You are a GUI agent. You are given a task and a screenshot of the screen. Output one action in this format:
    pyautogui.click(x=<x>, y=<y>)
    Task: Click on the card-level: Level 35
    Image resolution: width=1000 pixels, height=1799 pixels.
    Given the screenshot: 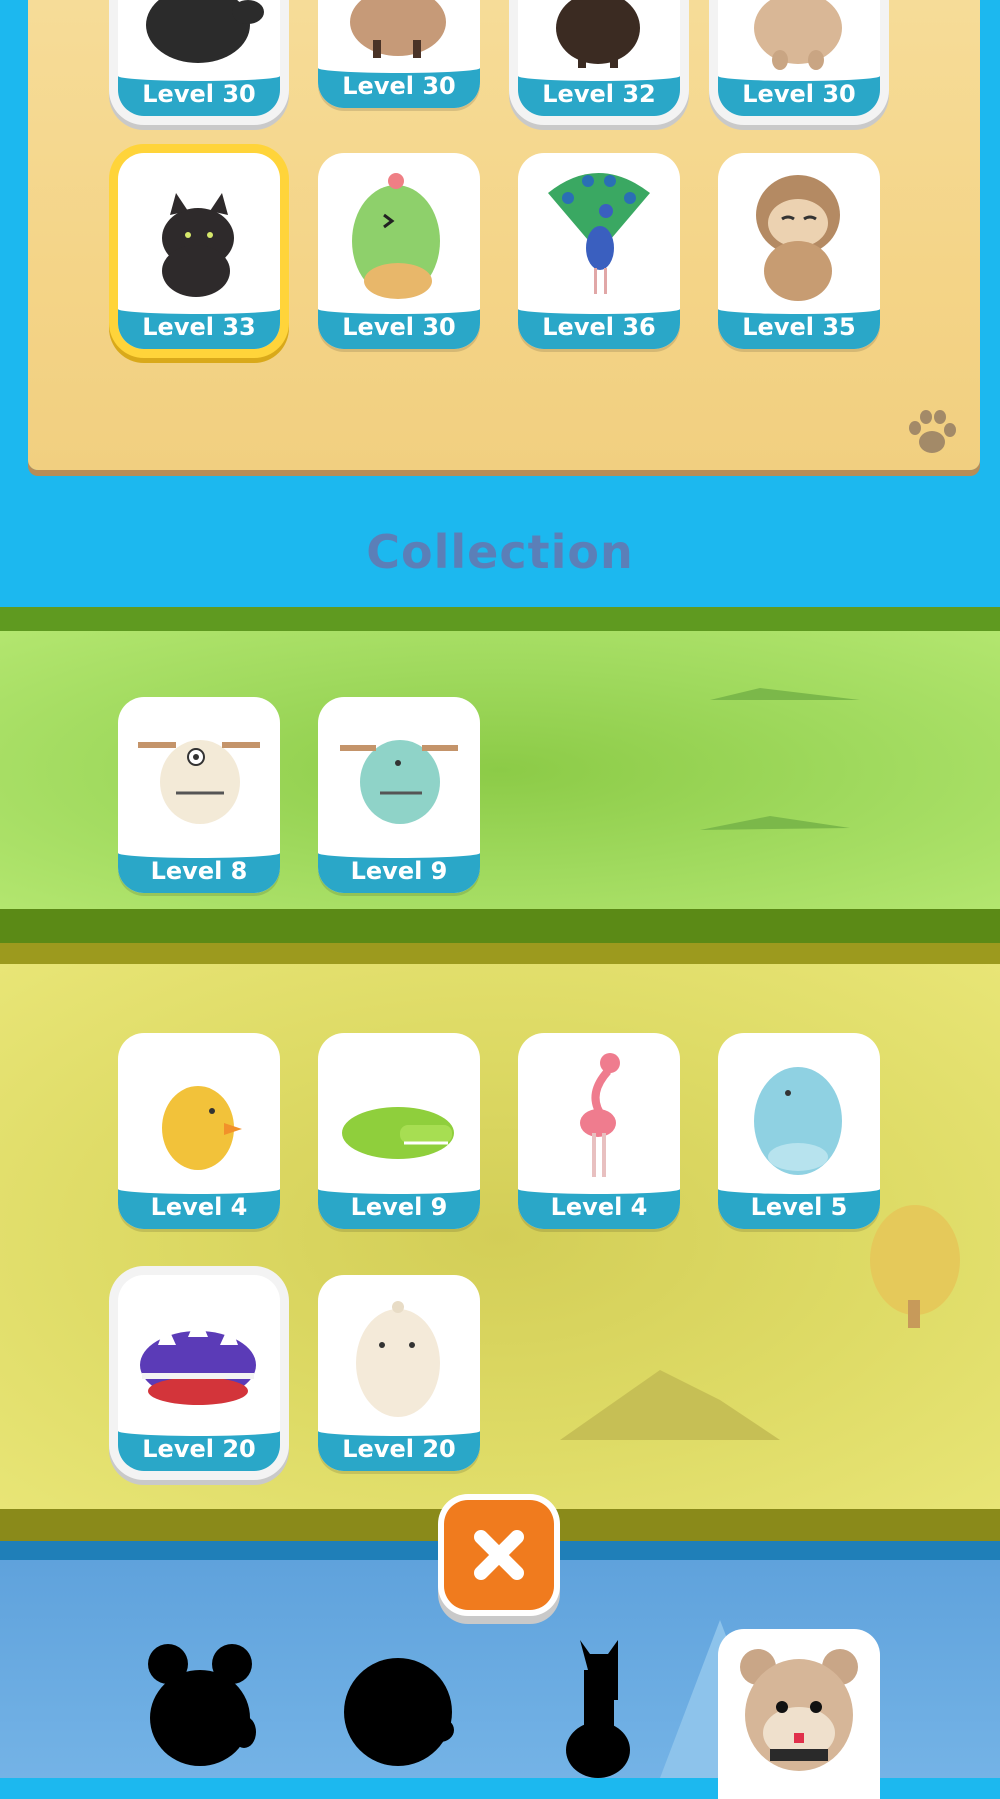 What is the action you would take?
    pyautogui.click(x=799, y=327)
    